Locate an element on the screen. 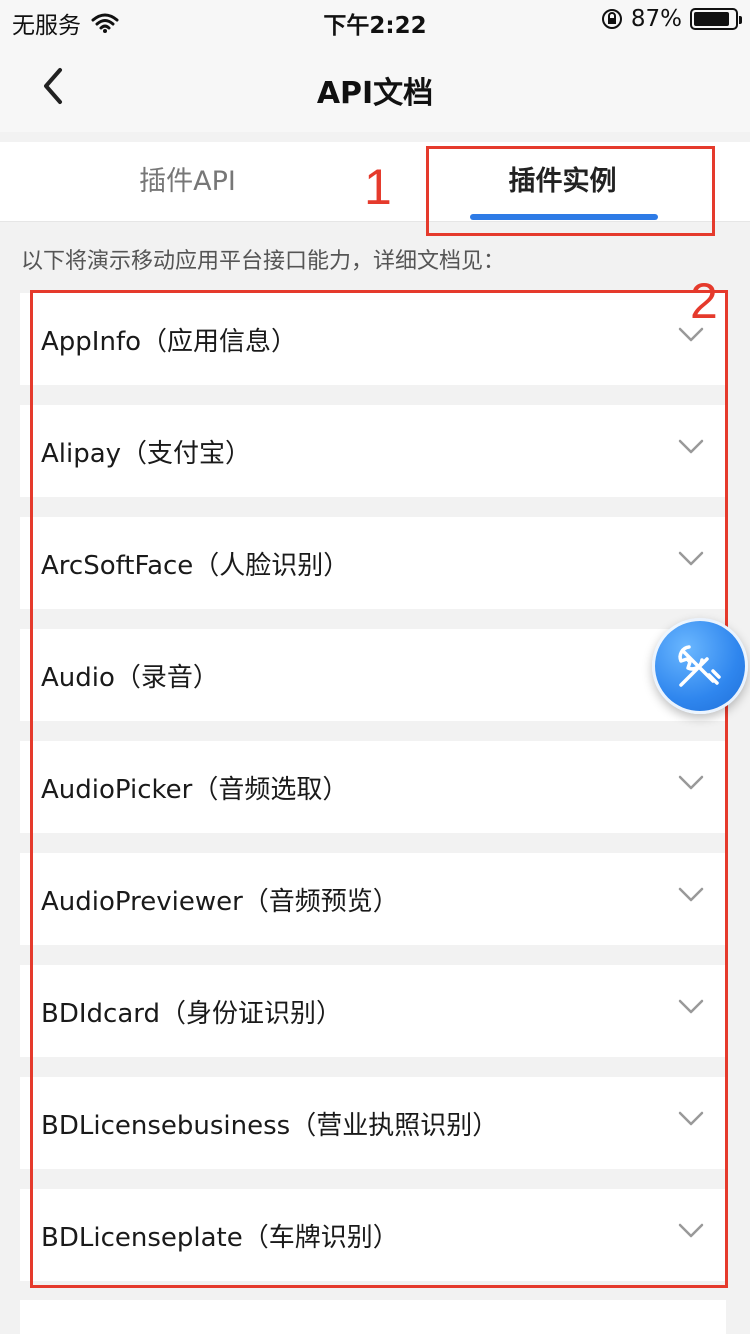 Image resolution: width=750 pixels, height=1334 pixels. annotation-marker-1: 1 is located at coordinates (378, 187).